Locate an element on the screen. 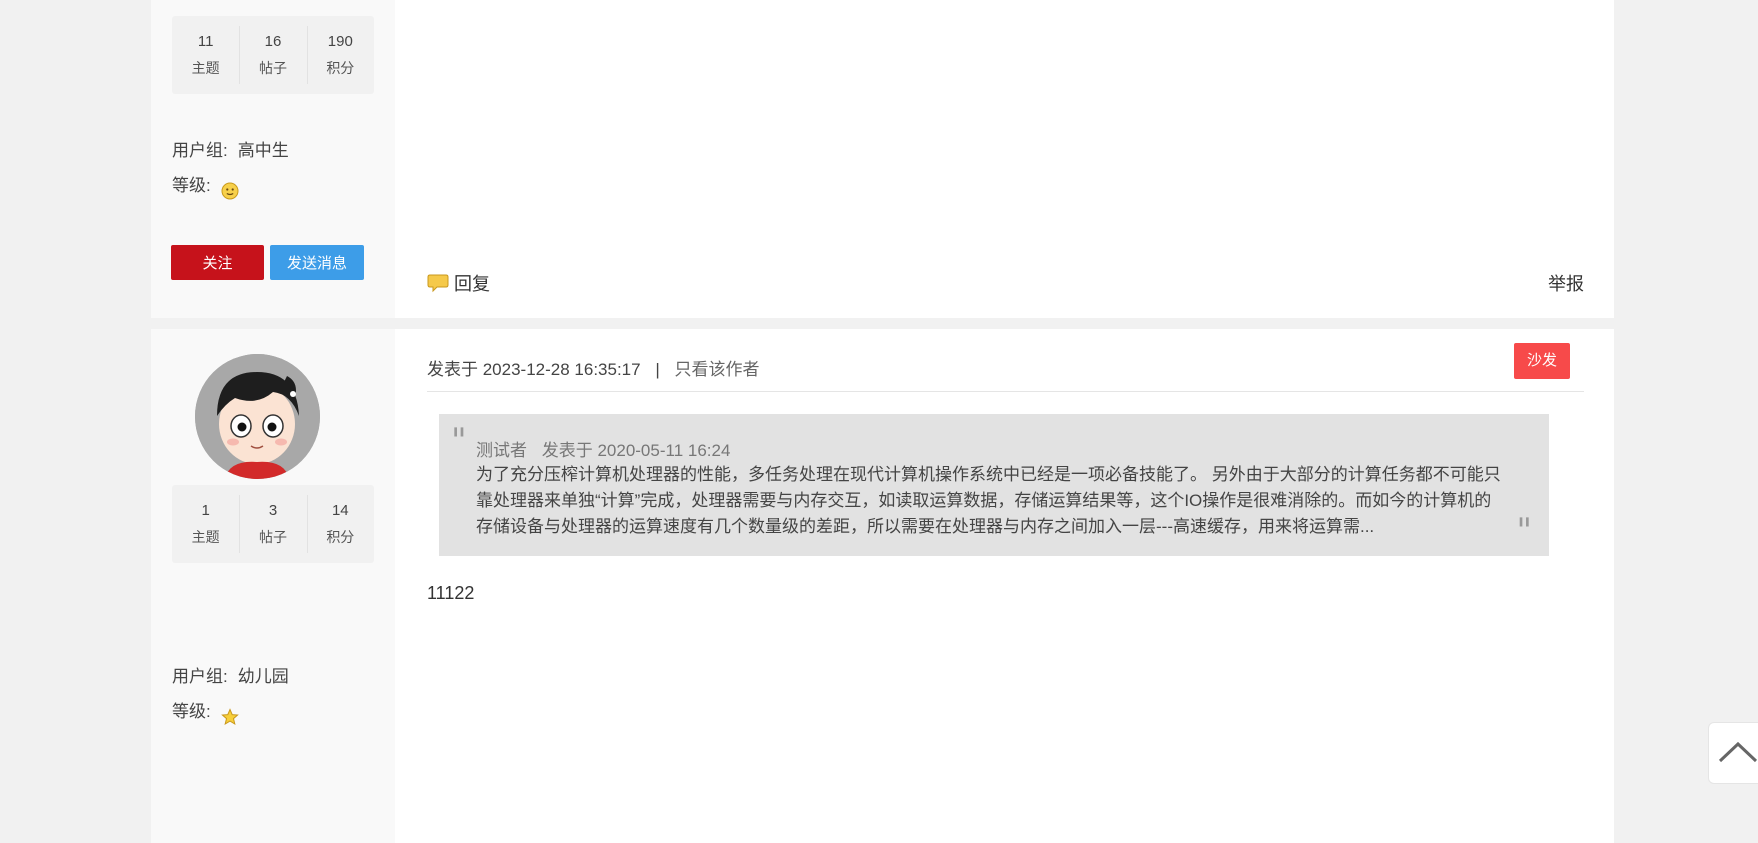  post-meta: 发表于 2023-12-28 16:35:17 | 只看该作者 is located at coordinates (593, 367).